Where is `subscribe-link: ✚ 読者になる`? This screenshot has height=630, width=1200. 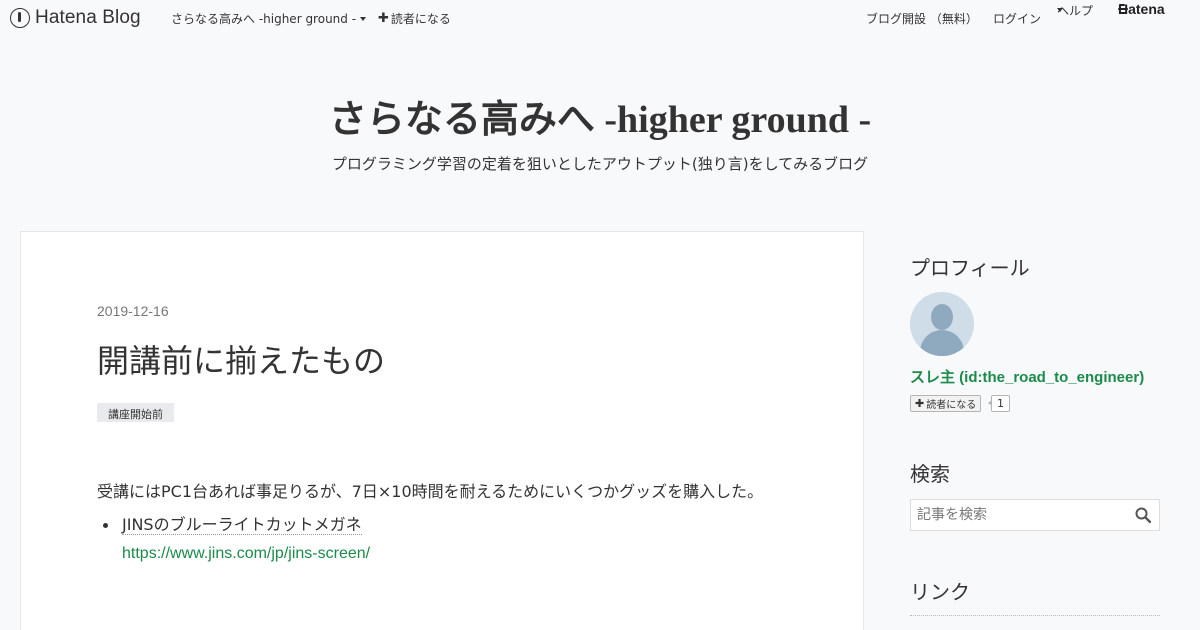
subscribe-link: ✚ 読者になる is located at coordinates (414, 18).